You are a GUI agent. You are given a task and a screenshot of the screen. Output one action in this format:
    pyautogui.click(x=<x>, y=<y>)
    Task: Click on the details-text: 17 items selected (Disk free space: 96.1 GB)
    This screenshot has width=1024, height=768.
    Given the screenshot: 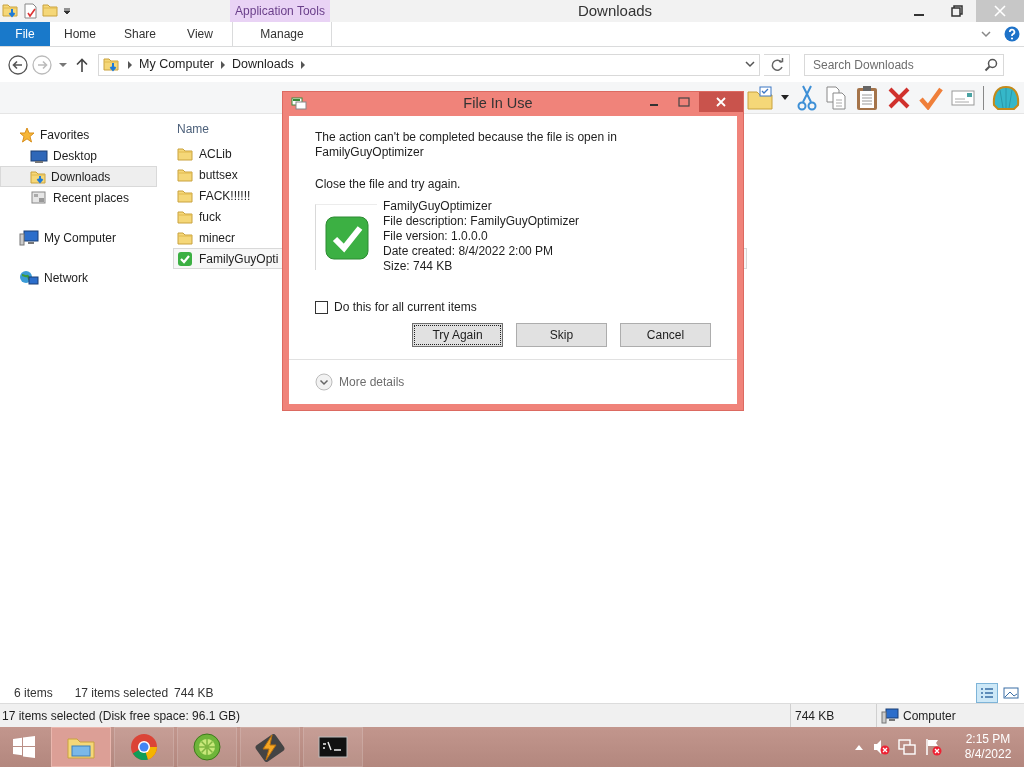 What is the action you would take?
    pyautogui.click(x=121, y=716)
    